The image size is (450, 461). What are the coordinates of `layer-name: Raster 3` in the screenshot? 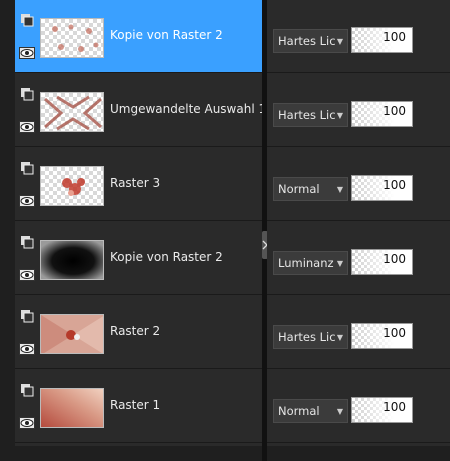 It's located at (135, 183).